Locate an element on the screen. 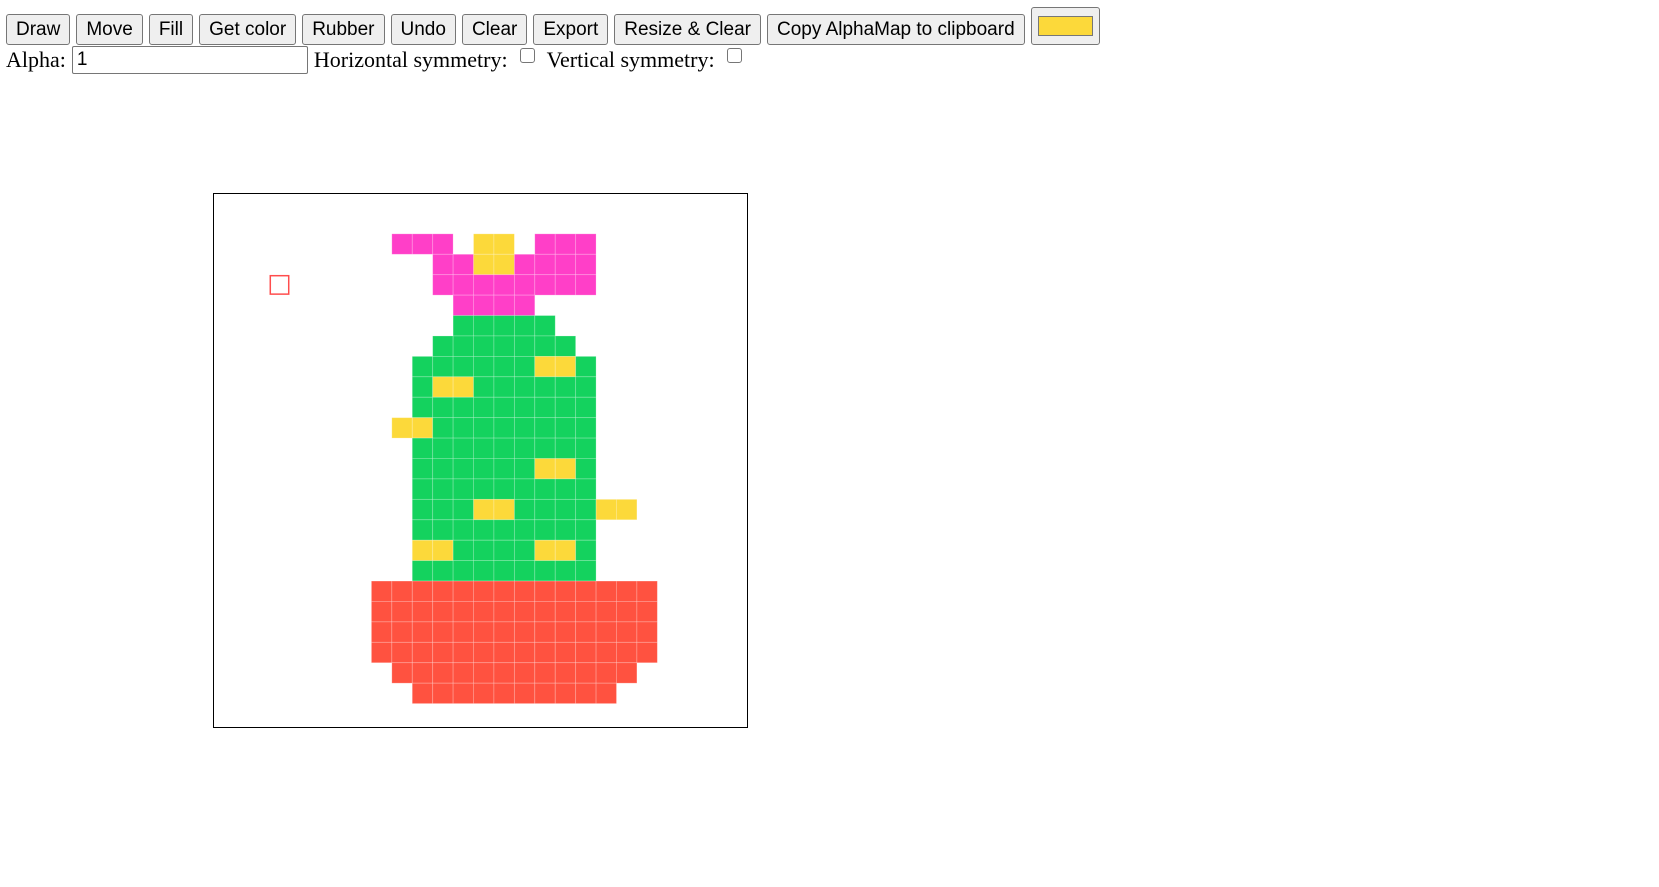 The height and width of the screenshot is (887, 1659). alpha-input is located at coordinates (189, 60).